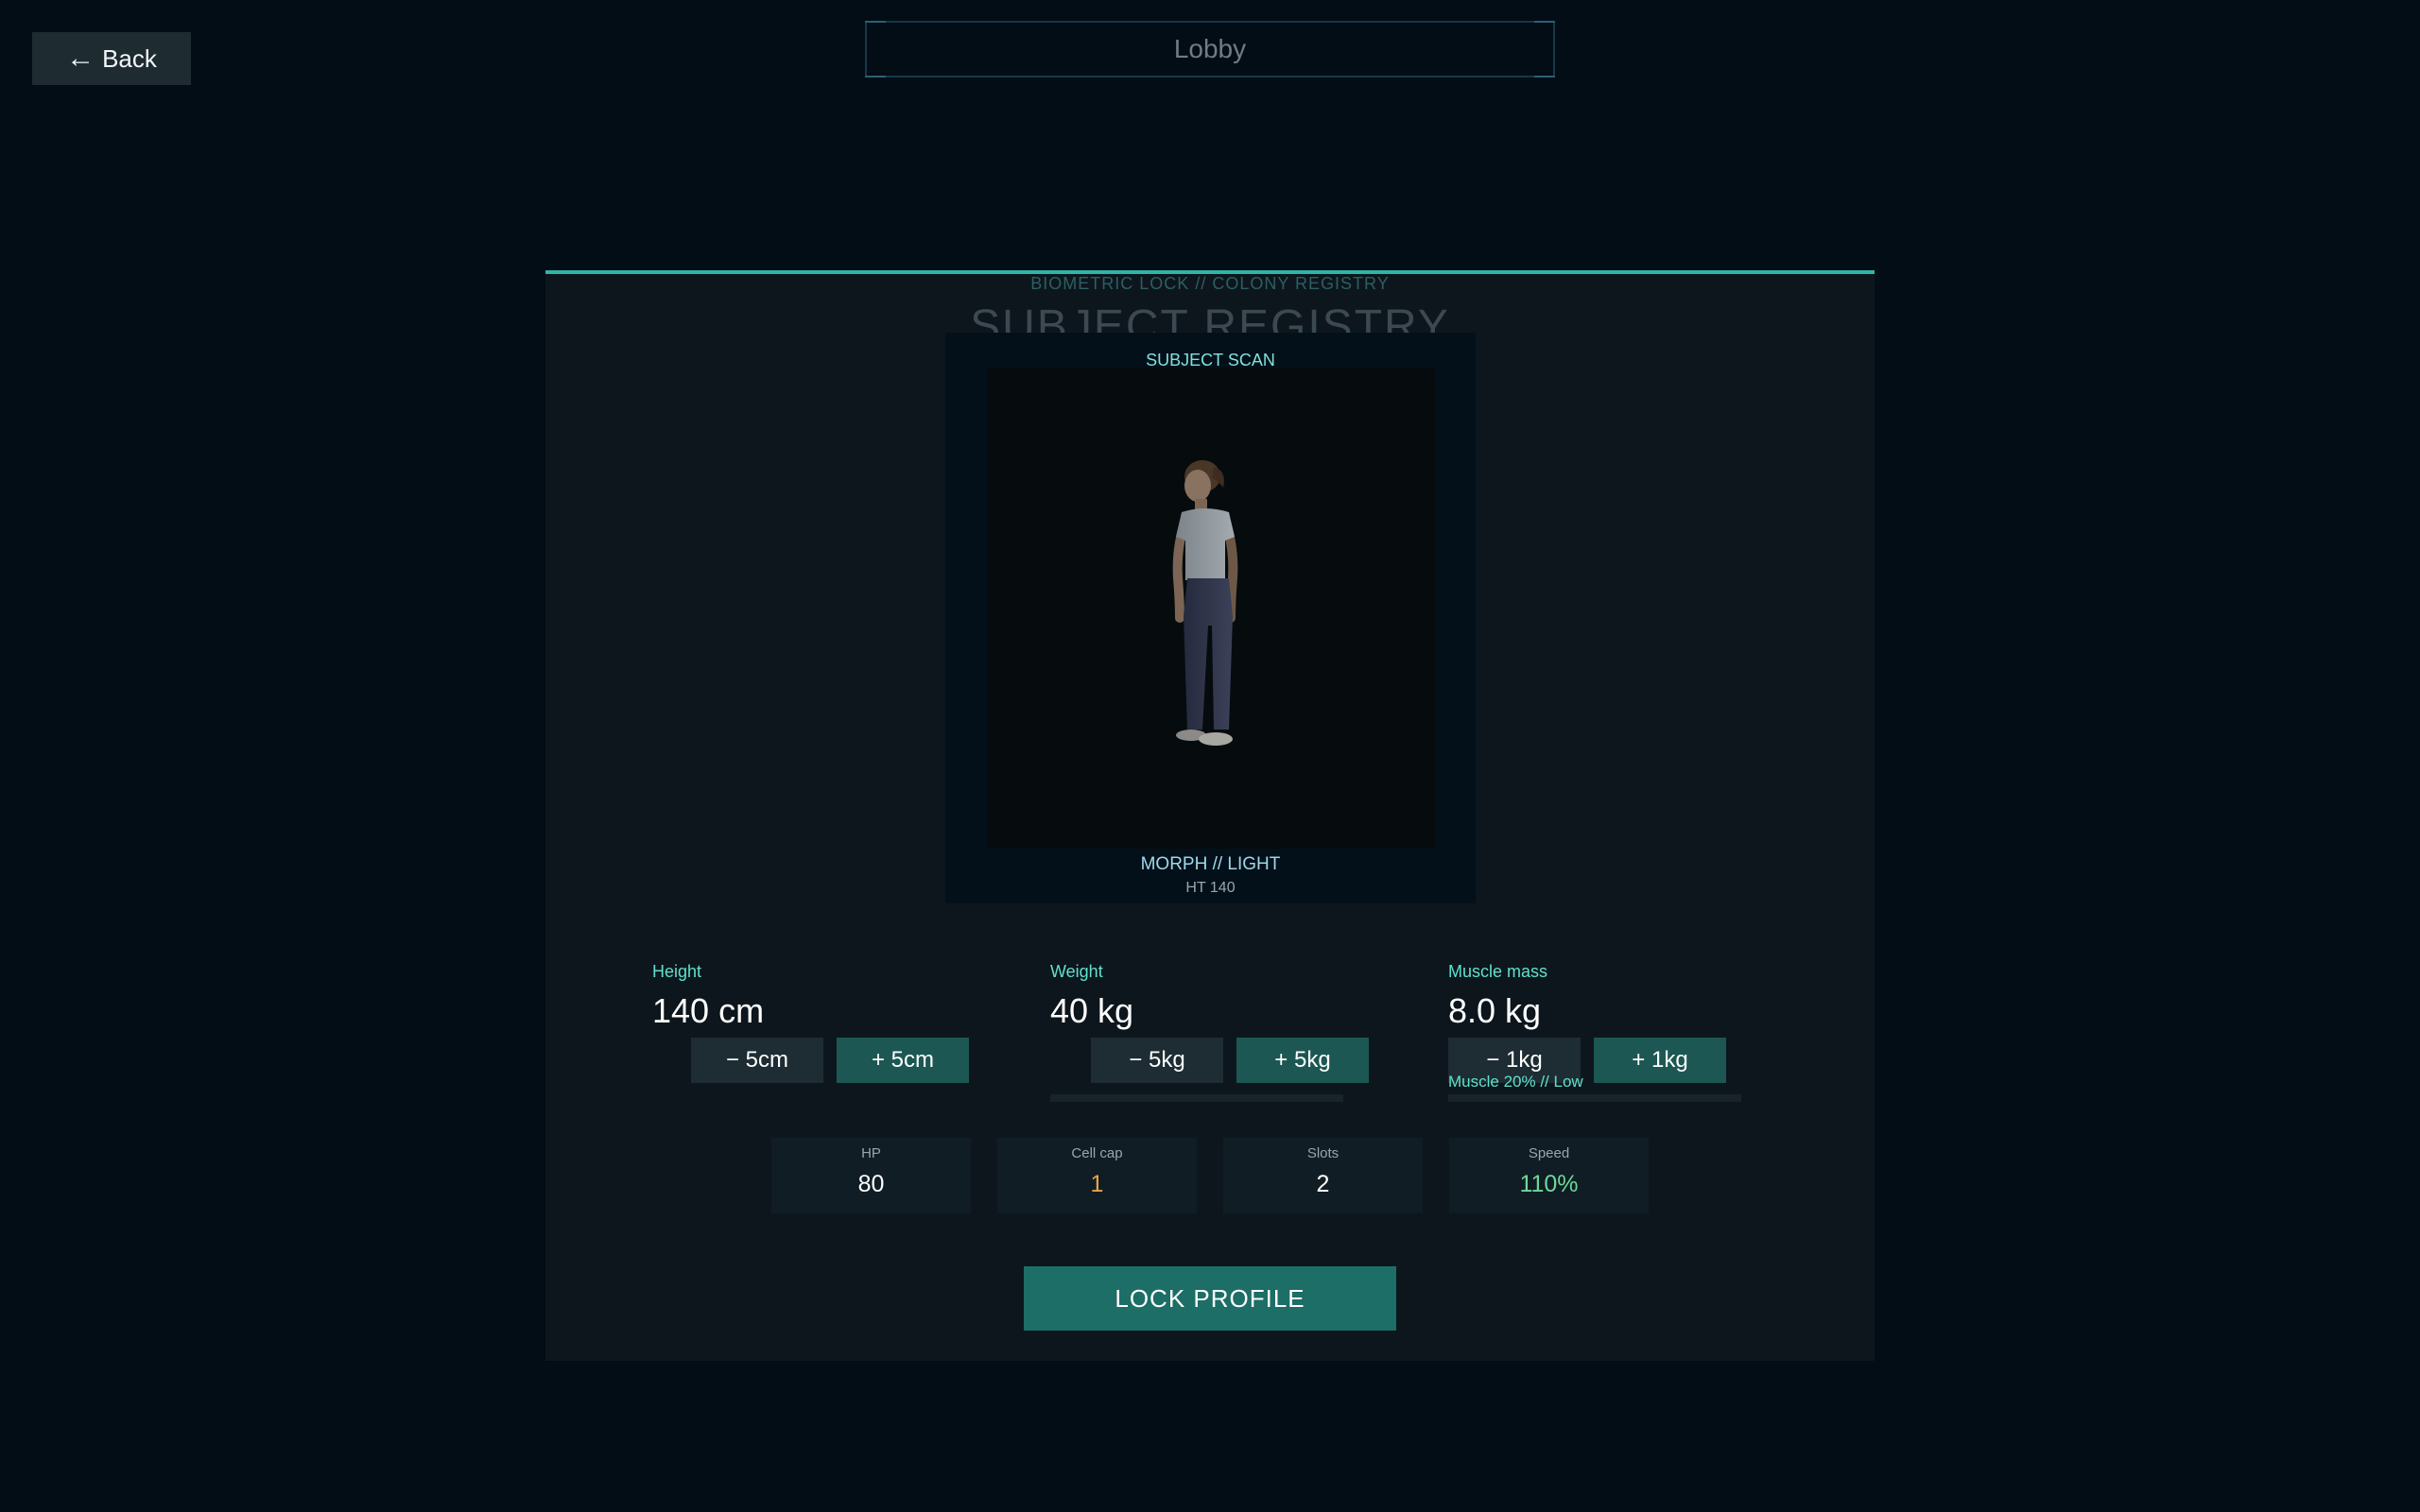 The height and width of the screenshot is (1512, 2420). I want to click on weight-increase-button: + 5kg, so click(1302, 1060).